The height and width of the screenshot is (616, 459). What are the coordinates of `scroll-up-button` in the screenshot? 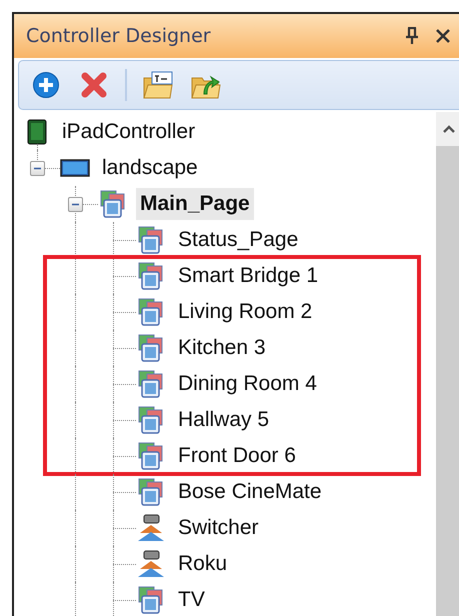 It's located at (447, 129).